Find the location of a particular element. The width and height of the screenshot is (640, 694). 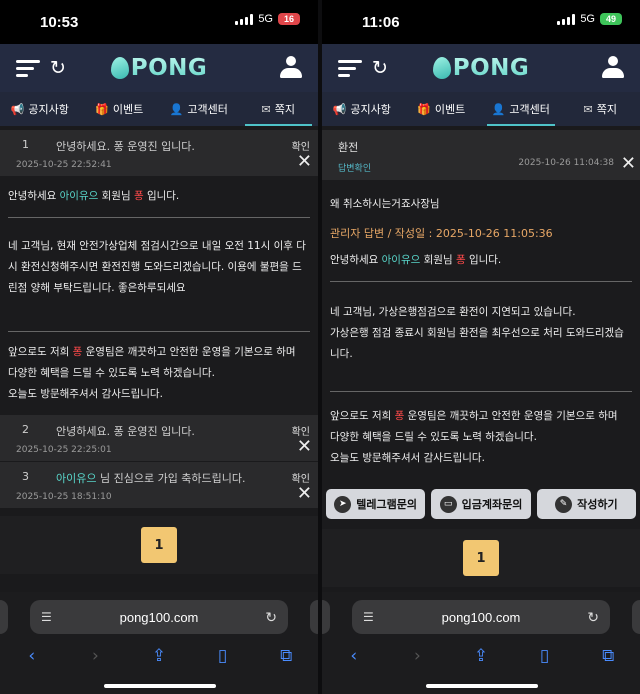

inquiry-header: 환전 답변확인 2025-10-26 11:04:38 ✕ is located at coordinates (481, 155).